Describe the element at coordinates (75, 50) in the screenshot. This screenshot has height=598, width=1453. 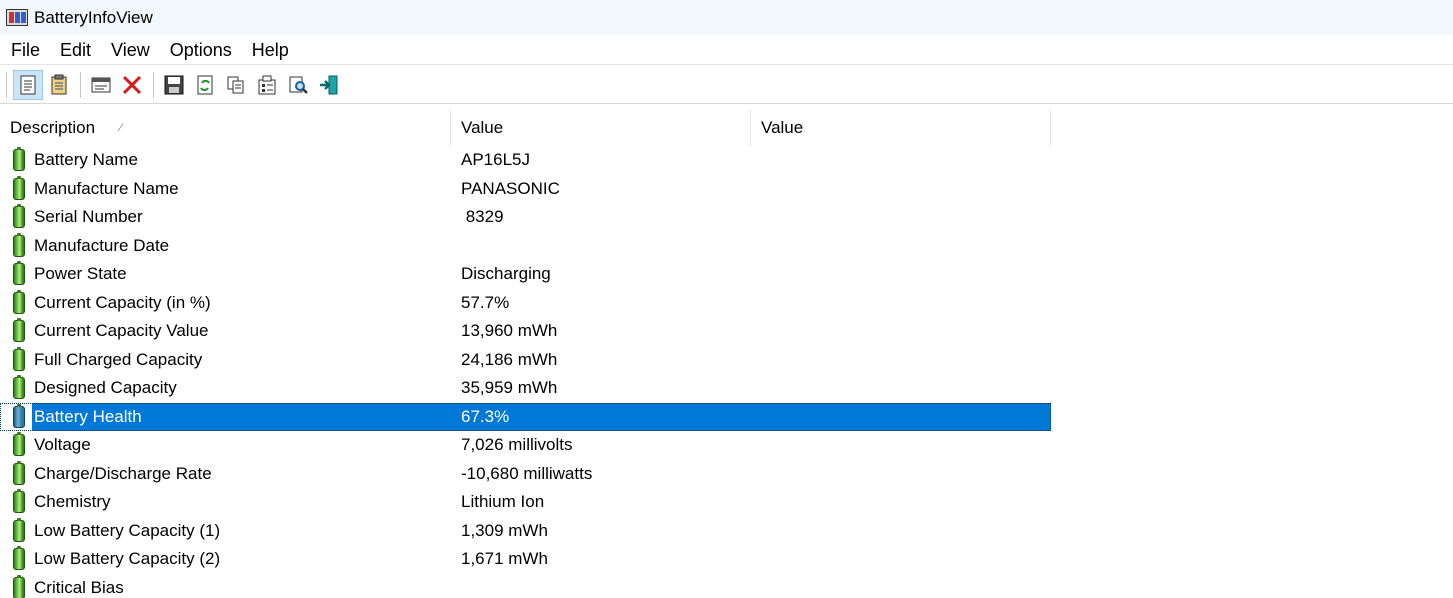
I see `menu-edit: Edit` at that location.